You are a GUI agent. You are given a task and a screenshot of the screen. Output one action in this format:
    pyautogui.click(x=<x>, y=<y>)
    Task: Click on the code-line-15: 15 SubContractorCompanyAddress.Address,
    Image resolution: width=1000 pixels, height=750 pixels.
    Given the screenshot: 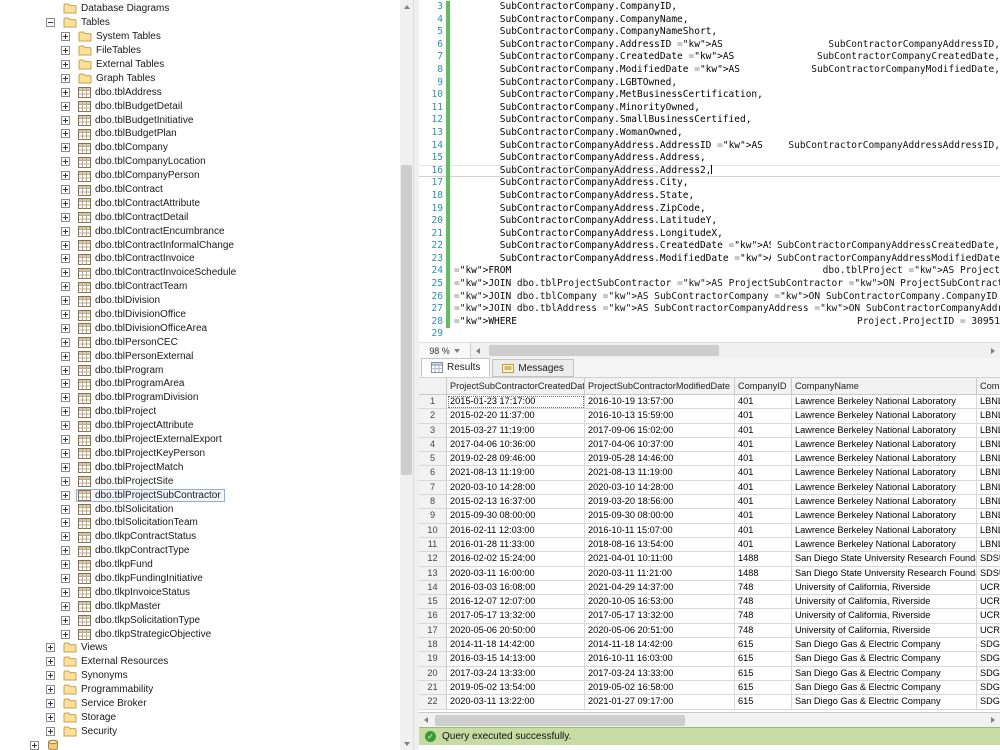 What is the action you would take?
    pyautogui.click(x=709, y=158)
    